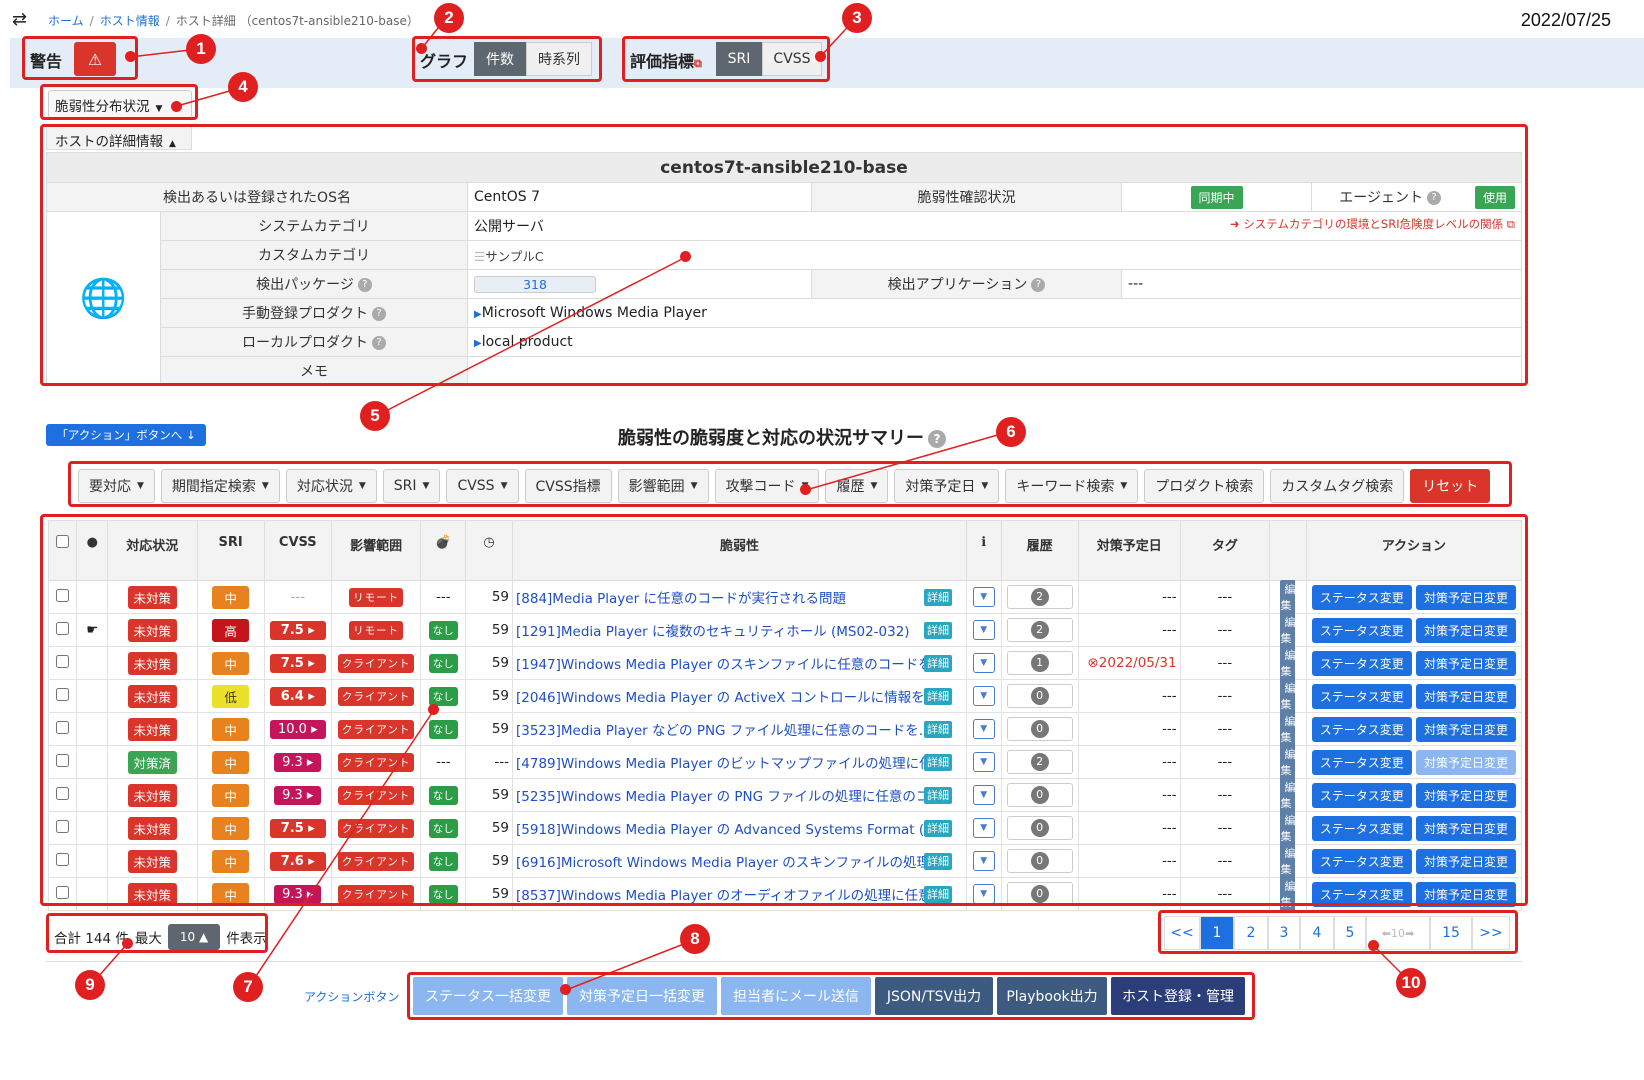  Describe the element at coordinates (1411, 983) in the screenshot. I see `annotation-marker-10: 10` at that location.